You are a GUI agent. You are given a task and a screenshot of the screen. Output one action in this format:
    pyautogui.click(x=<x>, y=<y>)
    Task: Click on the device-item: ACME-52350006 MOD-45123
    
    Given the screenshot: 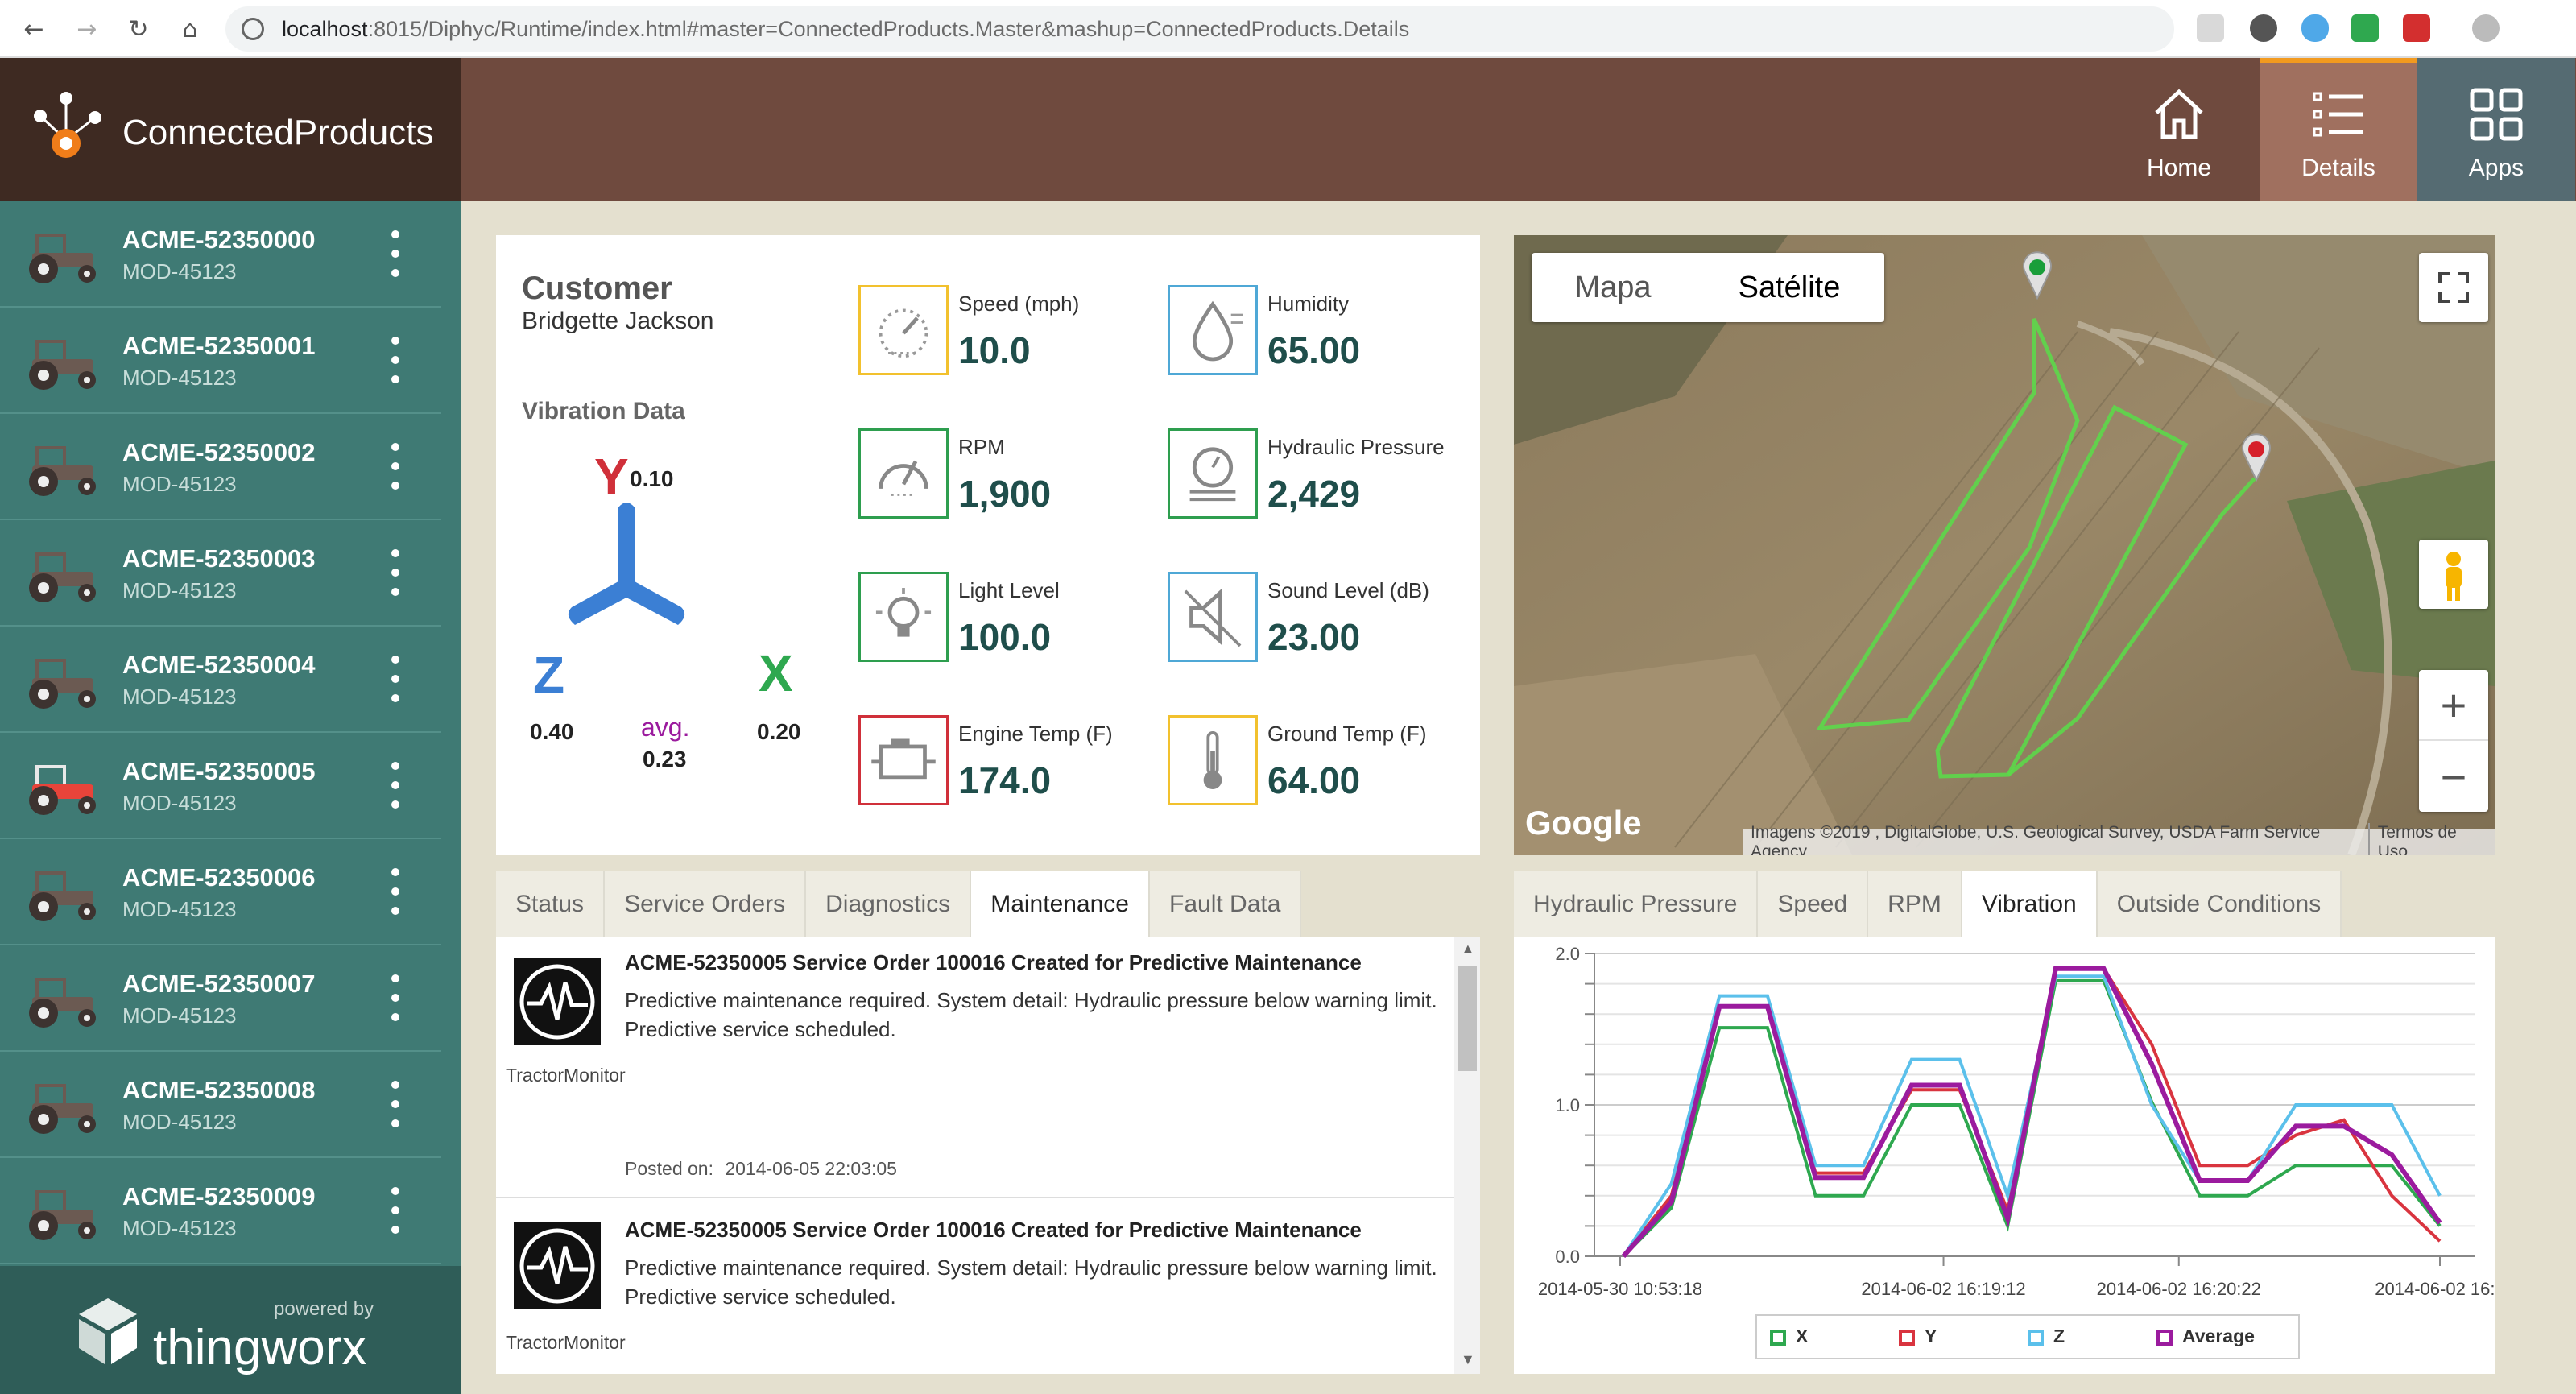 What is the action you would take?
    pyautogui.click(x=221, y=892)
    